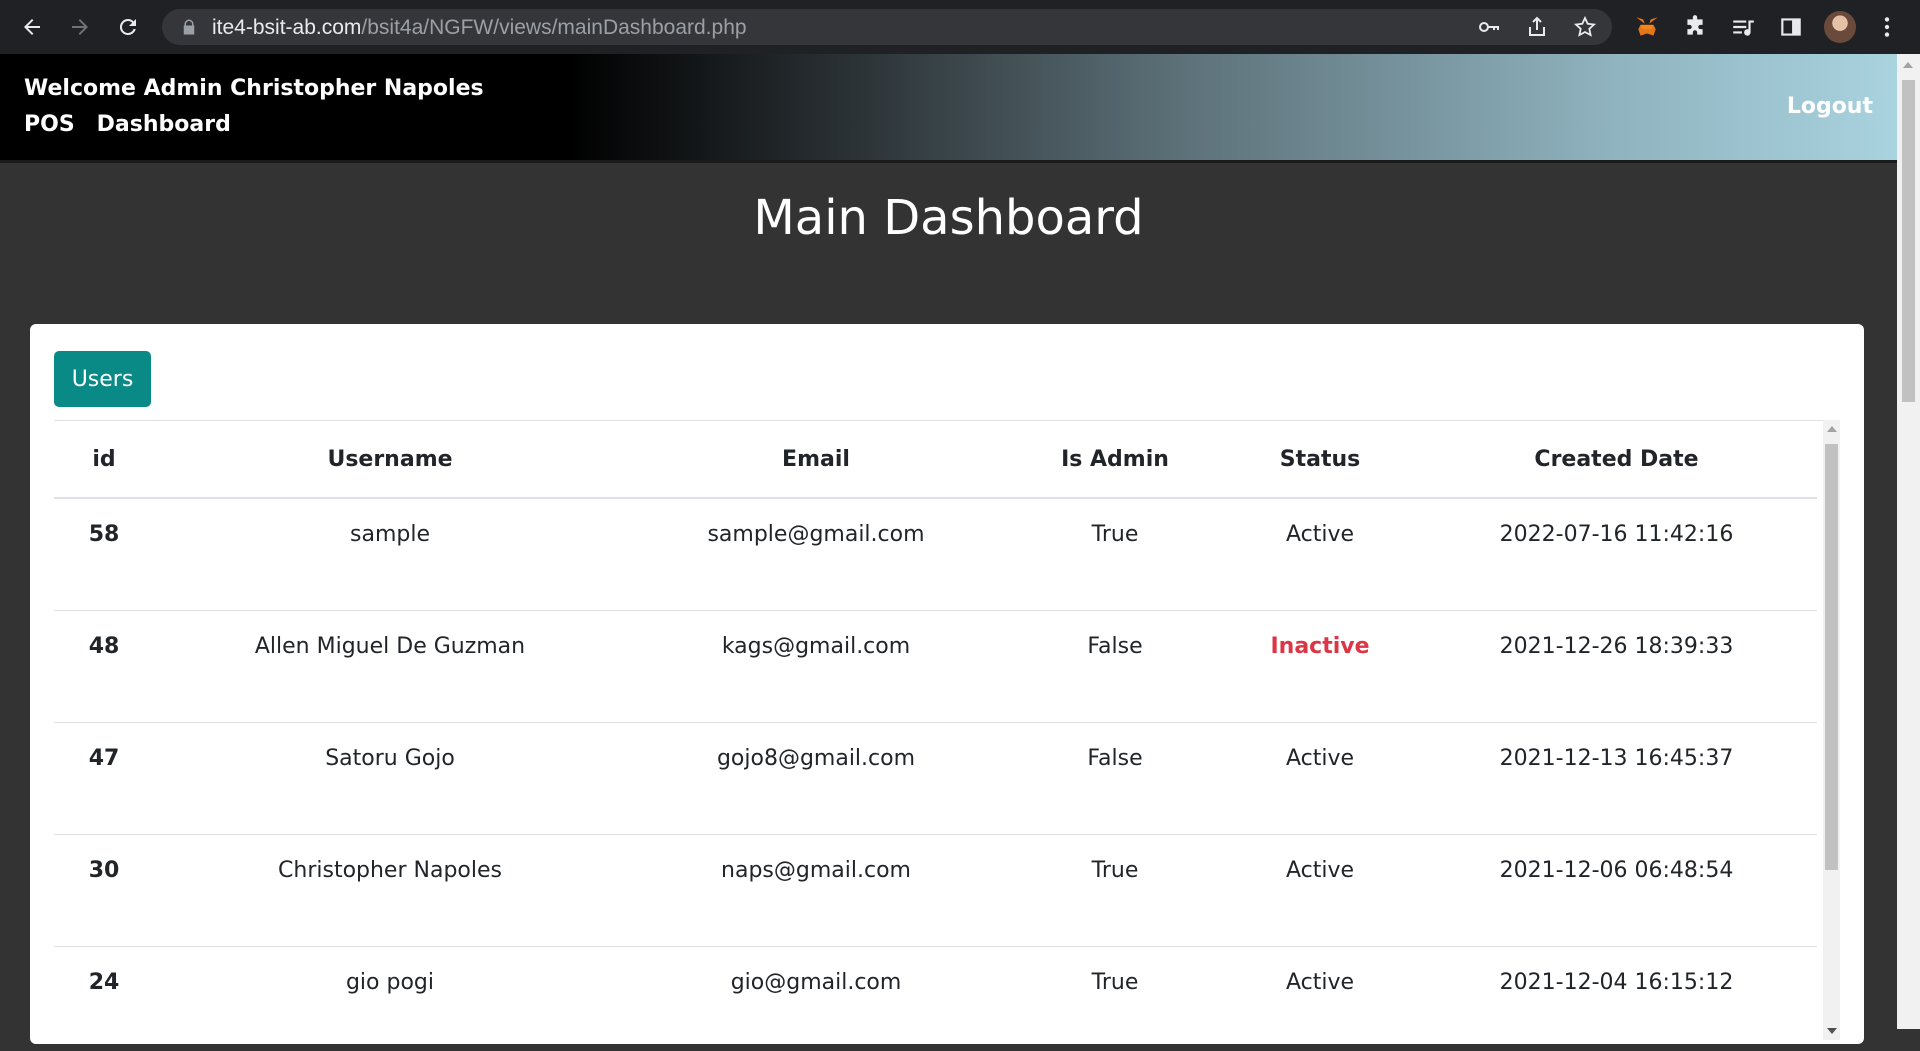 Image resolution: width=1920 pixels, height=1051 pixels. I want to click on cell-email: kags@gmail.com, so click(816, 666).